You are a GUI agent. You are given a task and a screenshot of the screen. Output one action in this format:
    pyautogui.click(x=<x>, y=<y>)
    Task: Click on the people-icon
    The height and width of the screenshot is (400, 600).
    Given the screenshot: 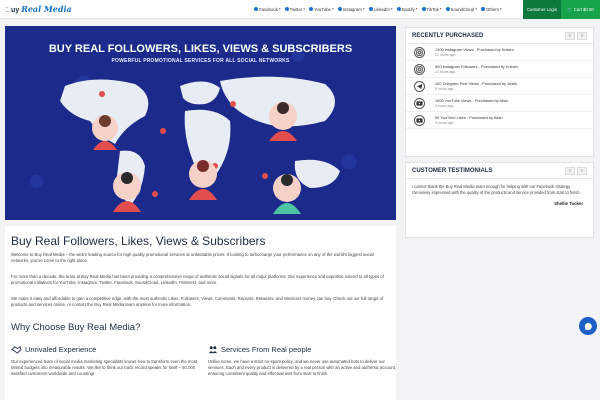 What is the action you would take?
    pyautogui.click(x=213, y=349)
    